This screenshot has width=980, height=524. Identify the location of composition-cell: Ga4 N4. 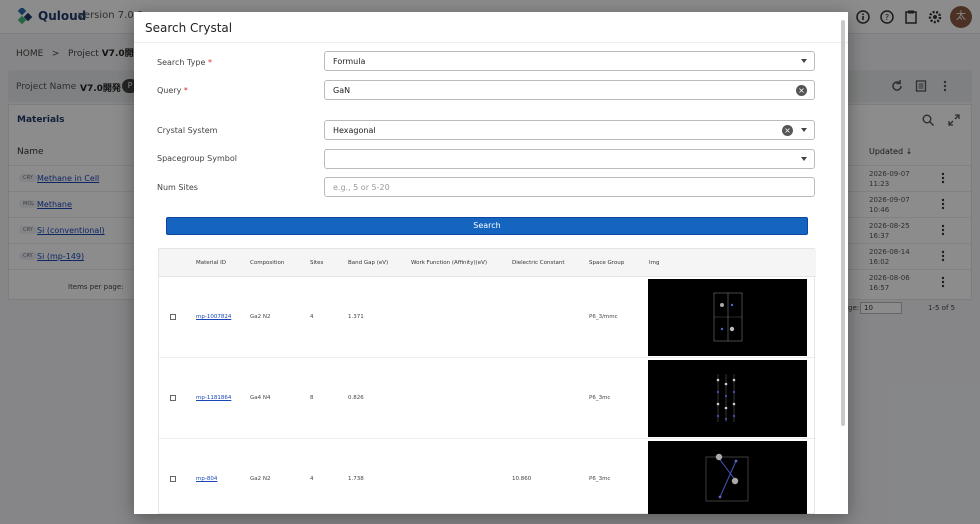
(260, 398).